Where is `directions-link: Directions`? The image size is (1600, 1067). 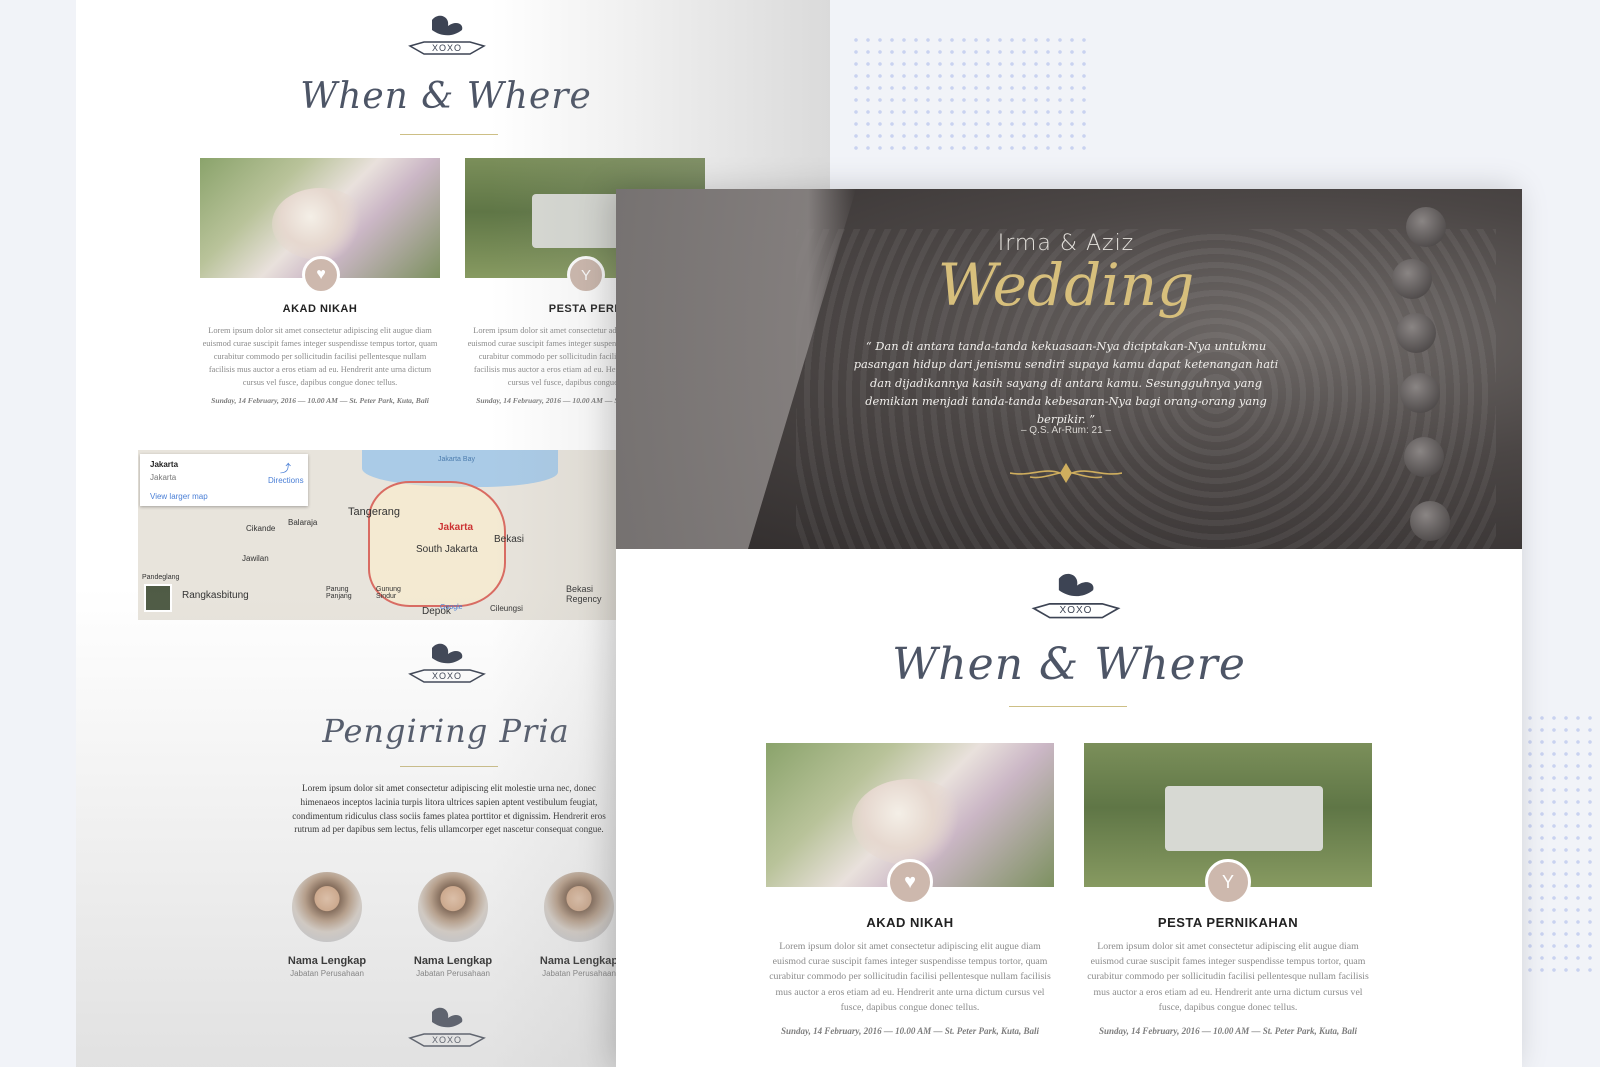 directions-link: Directions is located at coordinates (286, 480).